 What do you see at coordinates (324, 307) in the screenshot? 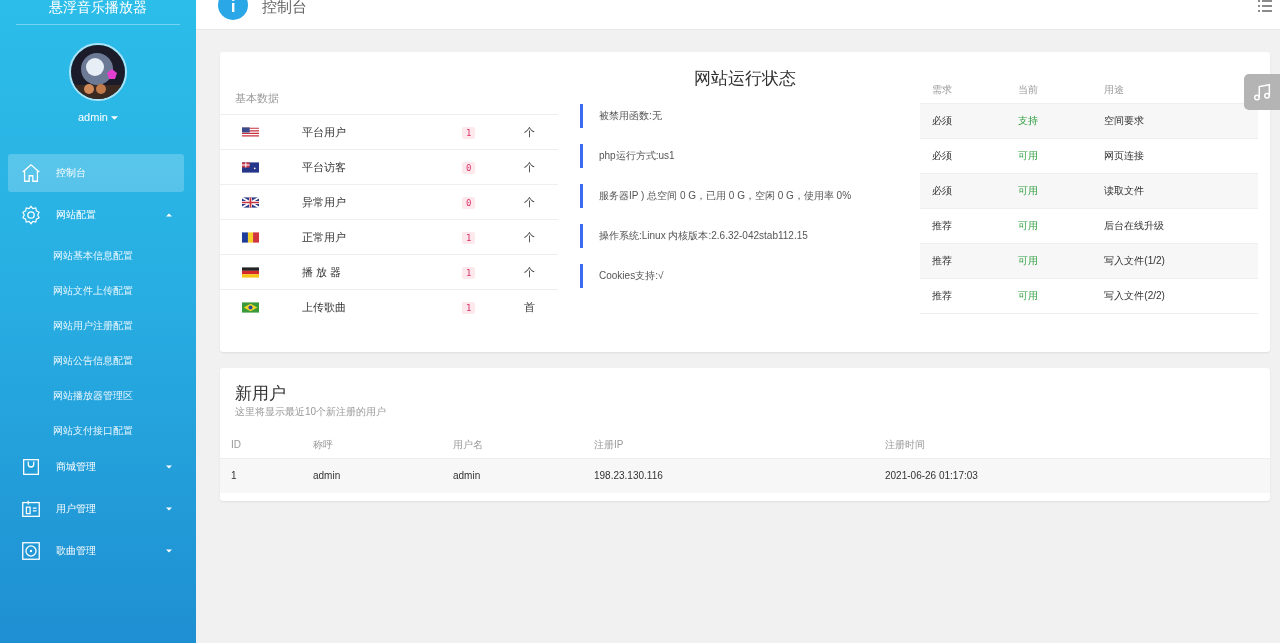
I see `row-label: 上传歌曲` at bounding box center [324, 307].